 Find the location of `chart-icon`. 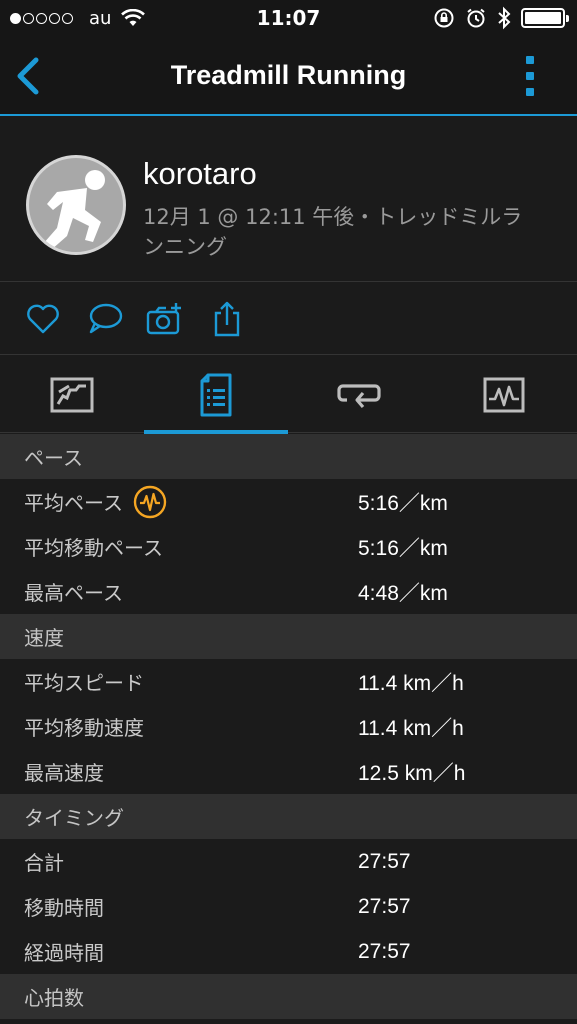

chart-icon is located at coordinates (504, 394).